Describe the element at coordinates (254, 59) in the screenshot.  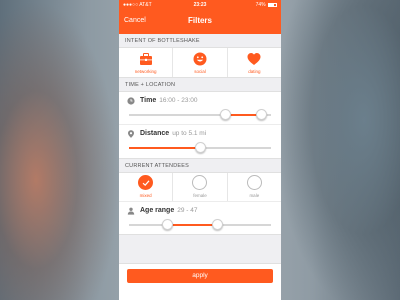
I see `heart-icon` at that location.